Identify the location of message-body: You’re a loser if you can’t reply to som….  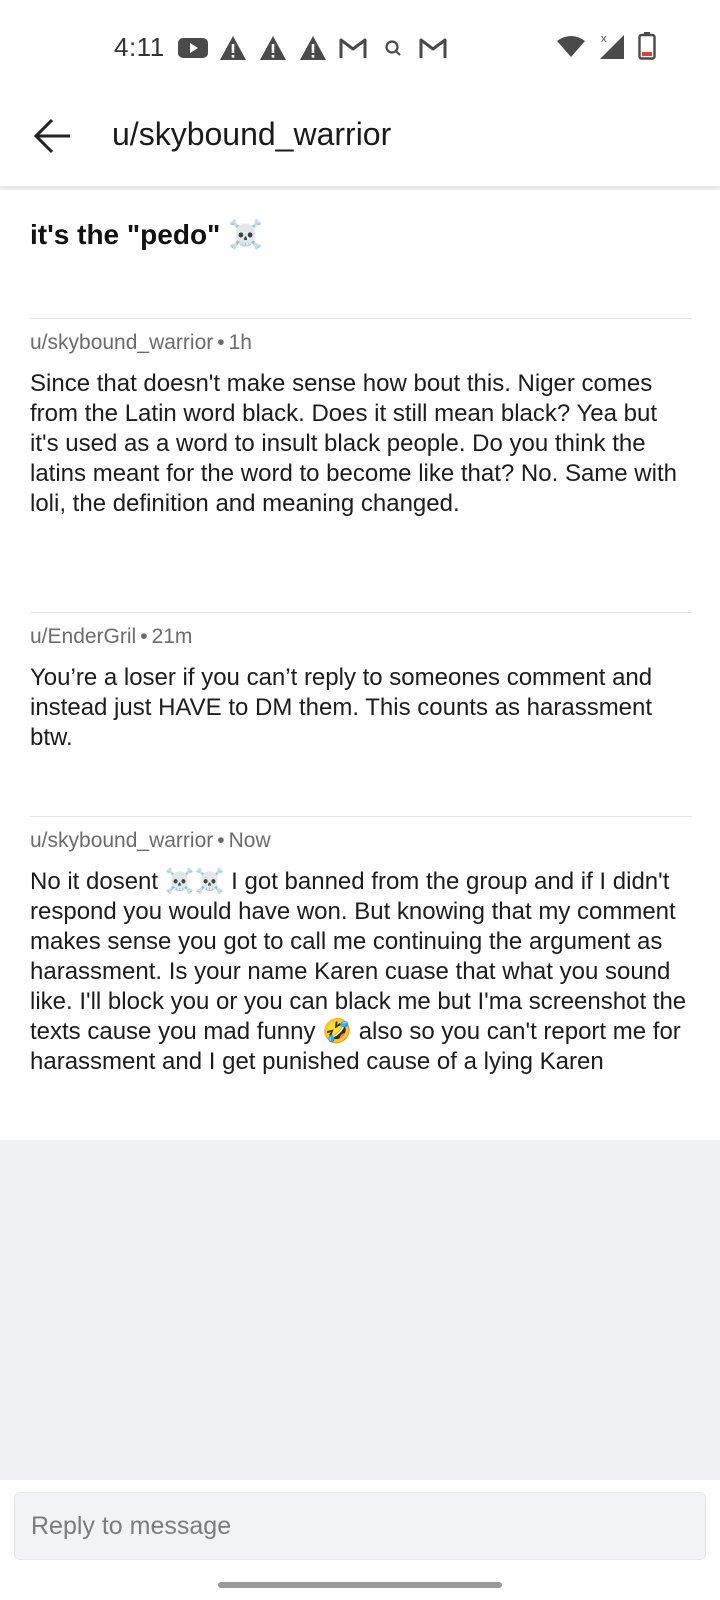
(341, 707).